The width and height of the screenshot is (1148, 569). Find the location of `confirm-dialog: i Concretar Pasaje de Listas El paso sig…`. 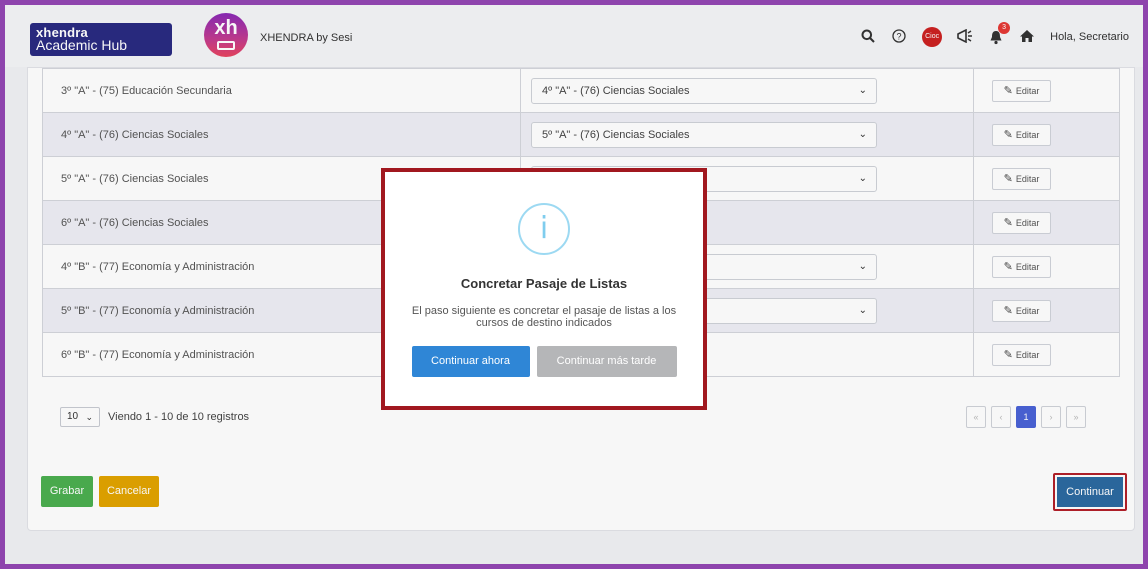

confirm-dialog: i Concretar Pasaje de Listas El paso sig… is located at coordinates (544, 289).